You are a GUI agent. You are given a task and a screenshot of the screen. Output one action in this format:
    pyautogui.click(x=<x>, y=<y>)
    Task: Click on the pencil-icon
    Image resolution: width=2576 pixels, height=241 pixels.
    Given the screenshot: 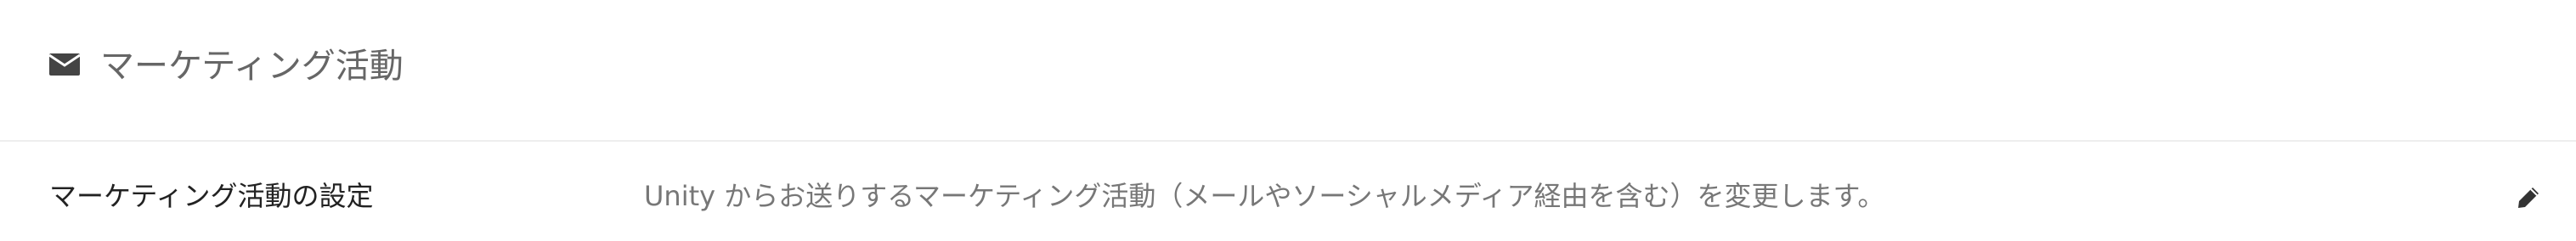 What is the action you would take?
    pyautogui.click(x=2528, y=197)
    